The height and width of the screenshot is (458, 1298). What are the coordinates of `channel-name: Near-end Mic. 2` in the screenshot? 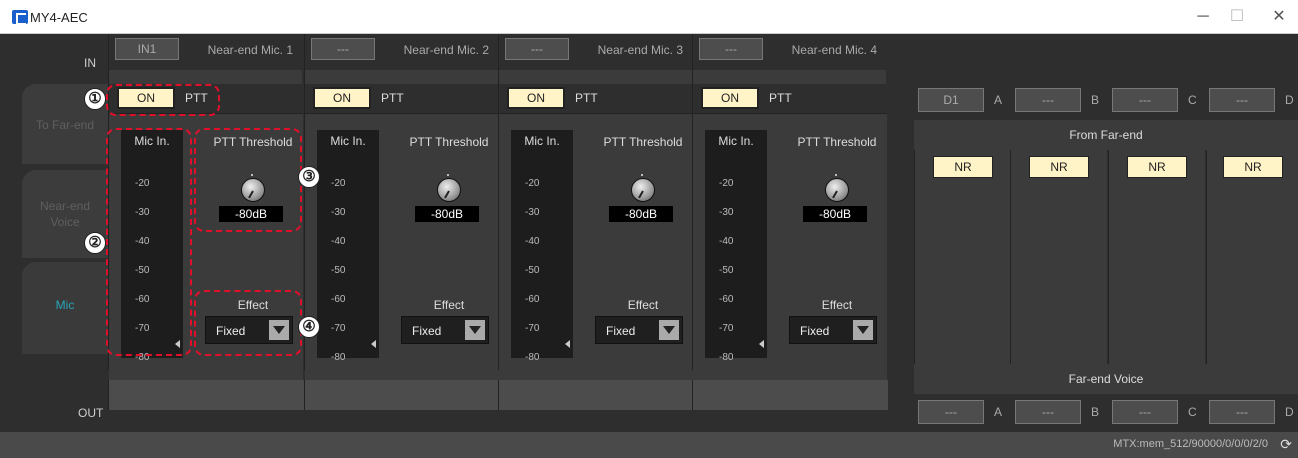 It's located at (446, 50).